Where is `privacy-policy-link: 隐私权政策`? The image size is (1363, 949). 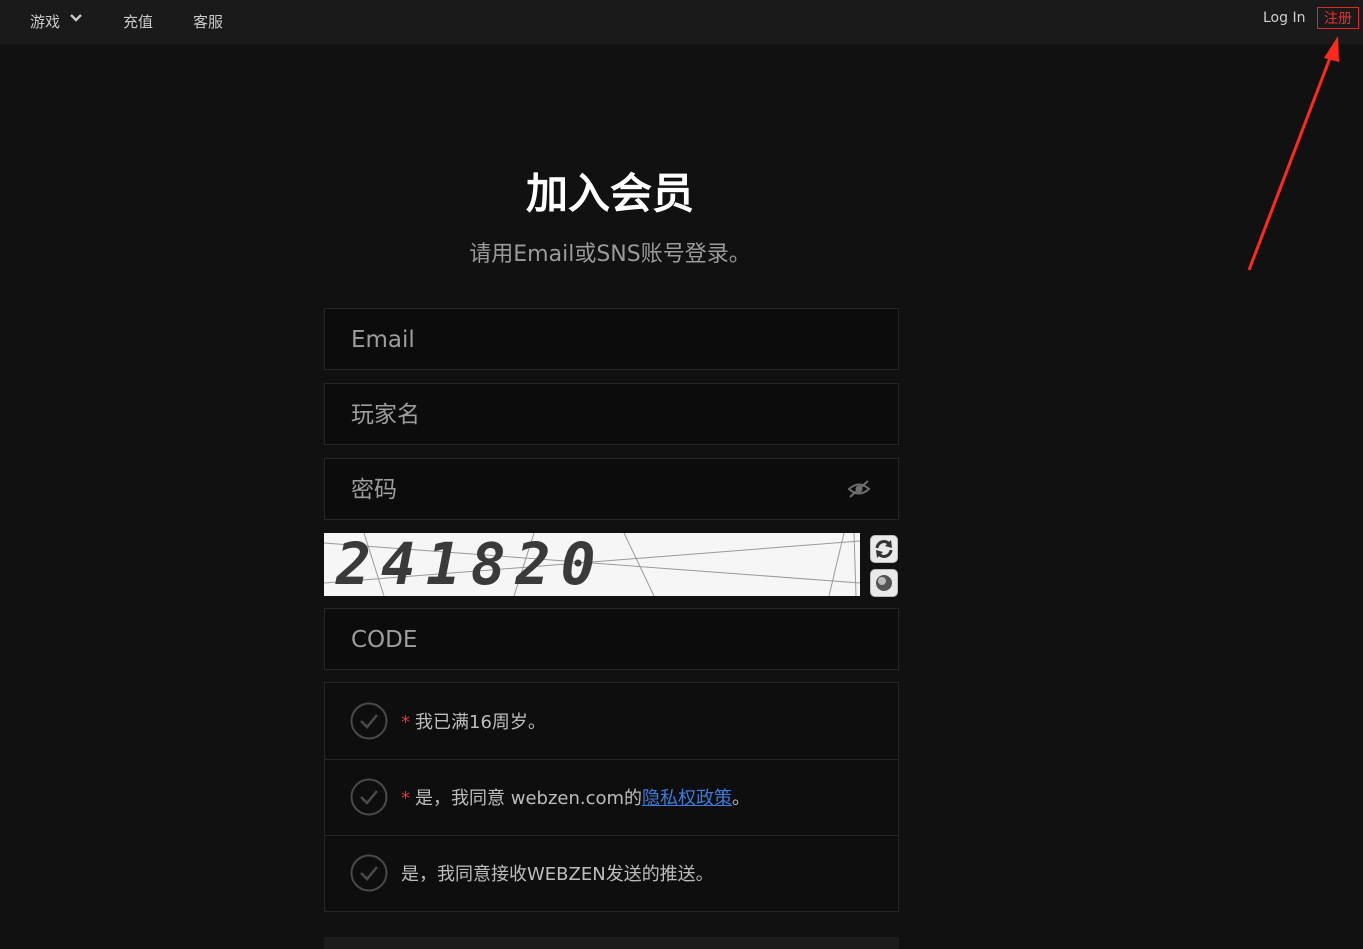 privacy-policy-link: 隐私权政策 is located at coordinates (687, 798).